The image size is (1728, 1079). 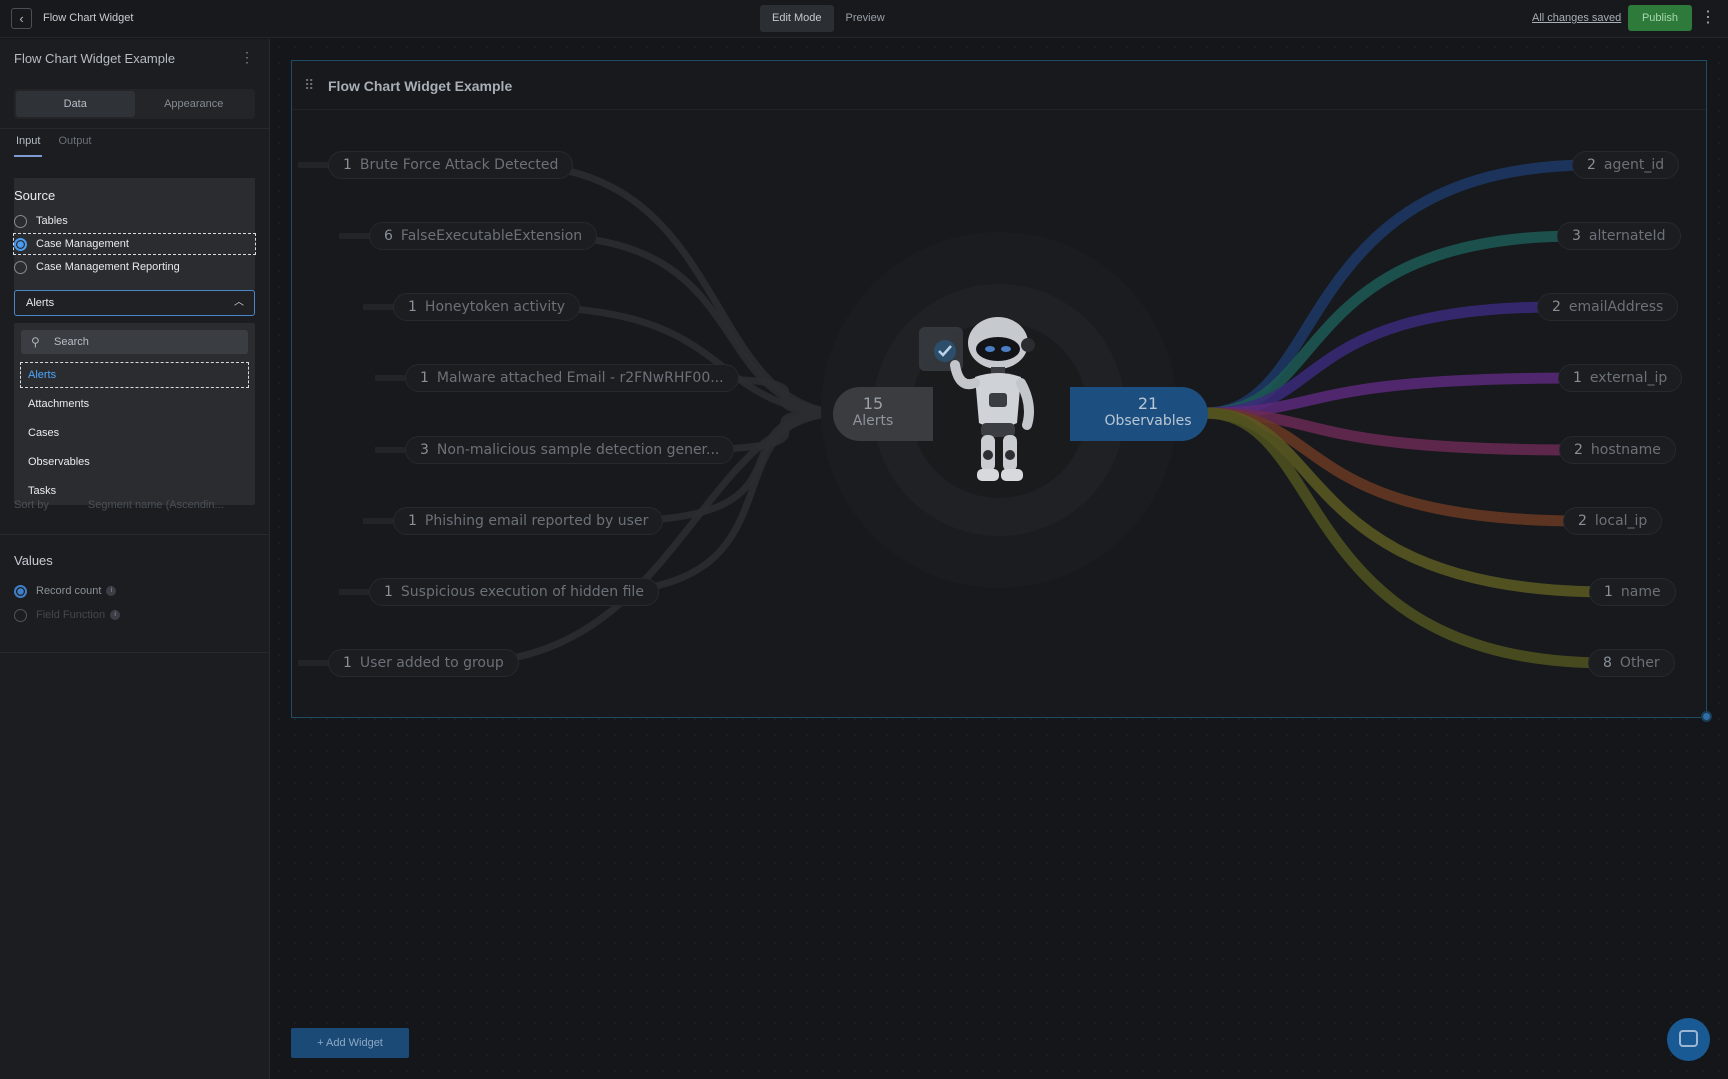 What do you see at coordinates (52, 221) in the screenshot?
I see `source-option-label: Tables` at bounding box center [52, 221].